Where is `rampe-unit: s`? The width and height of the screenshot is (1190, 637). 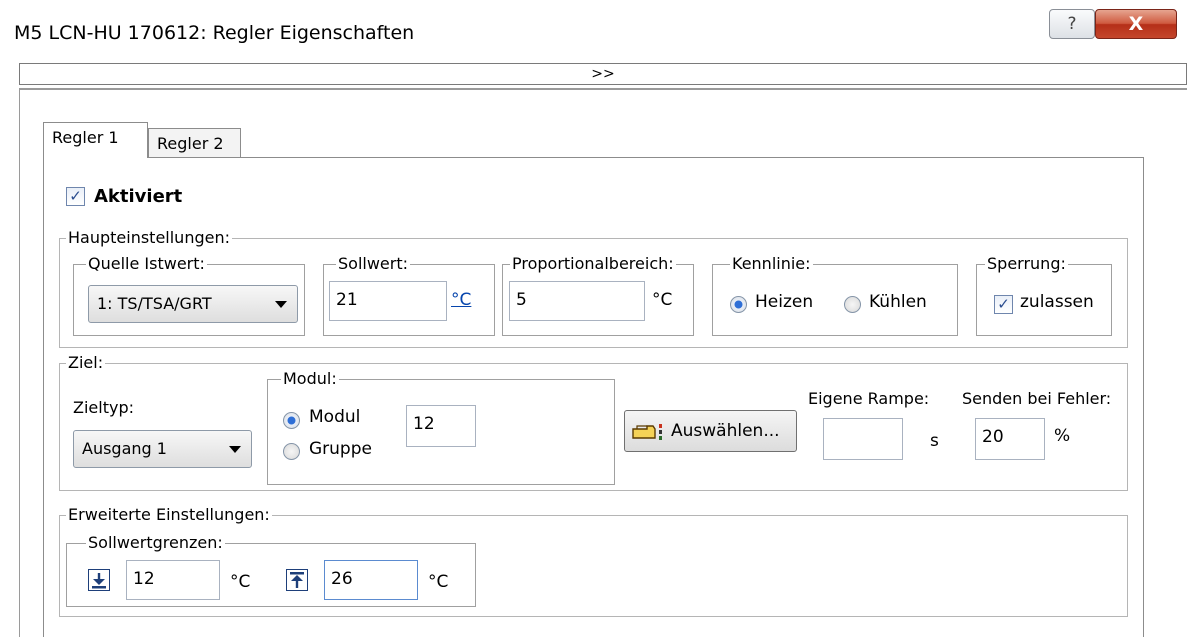
rampe-unit: s is located at coordinates (934, 441).